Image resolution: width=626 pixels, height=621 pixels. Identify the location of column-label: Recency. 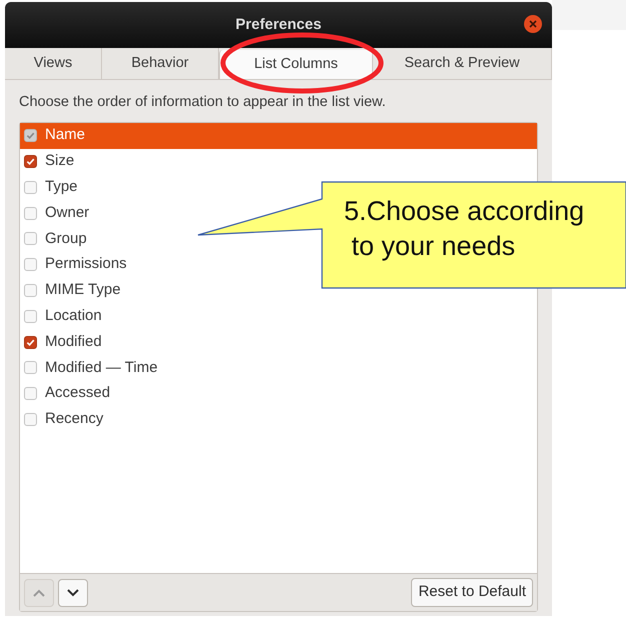
(74, 419).